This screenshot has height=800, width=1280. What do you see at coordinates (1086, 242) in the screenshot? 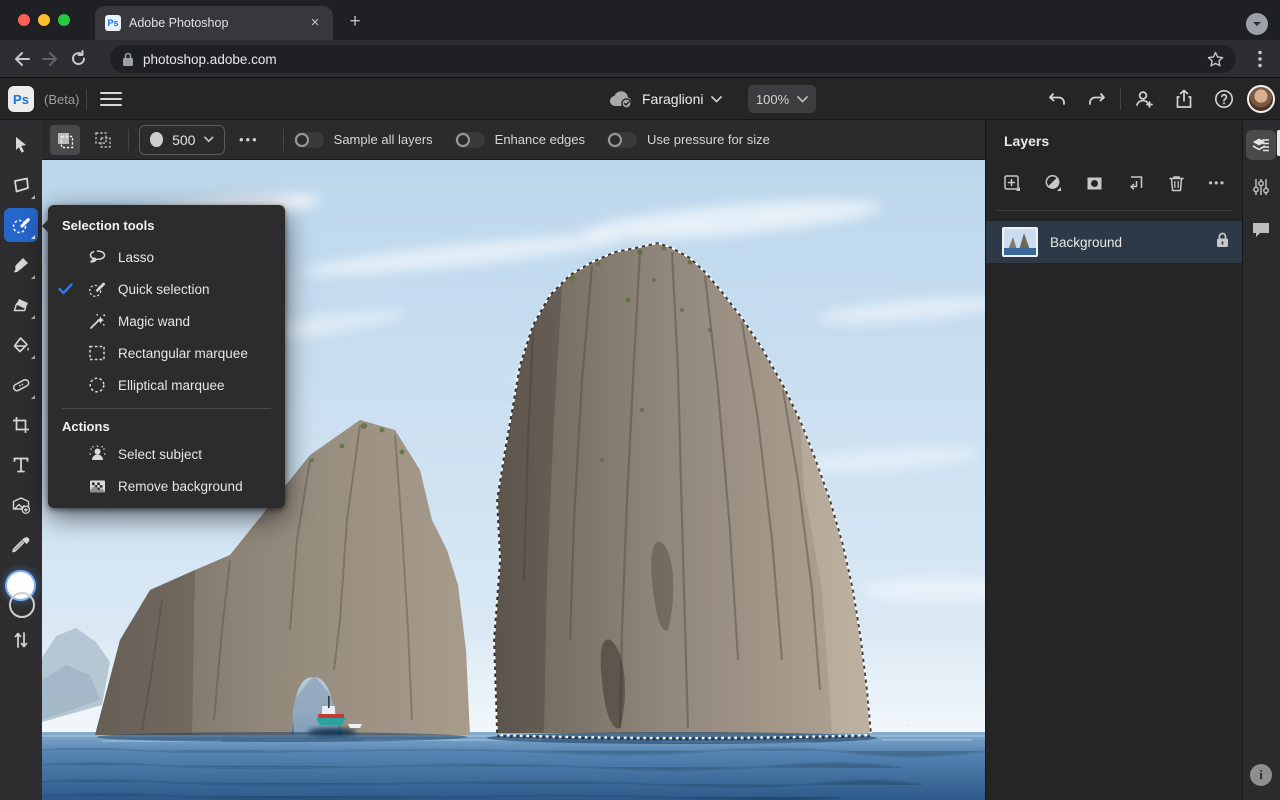
I see `layer-name: Background` at bounding box center [1086, 242].